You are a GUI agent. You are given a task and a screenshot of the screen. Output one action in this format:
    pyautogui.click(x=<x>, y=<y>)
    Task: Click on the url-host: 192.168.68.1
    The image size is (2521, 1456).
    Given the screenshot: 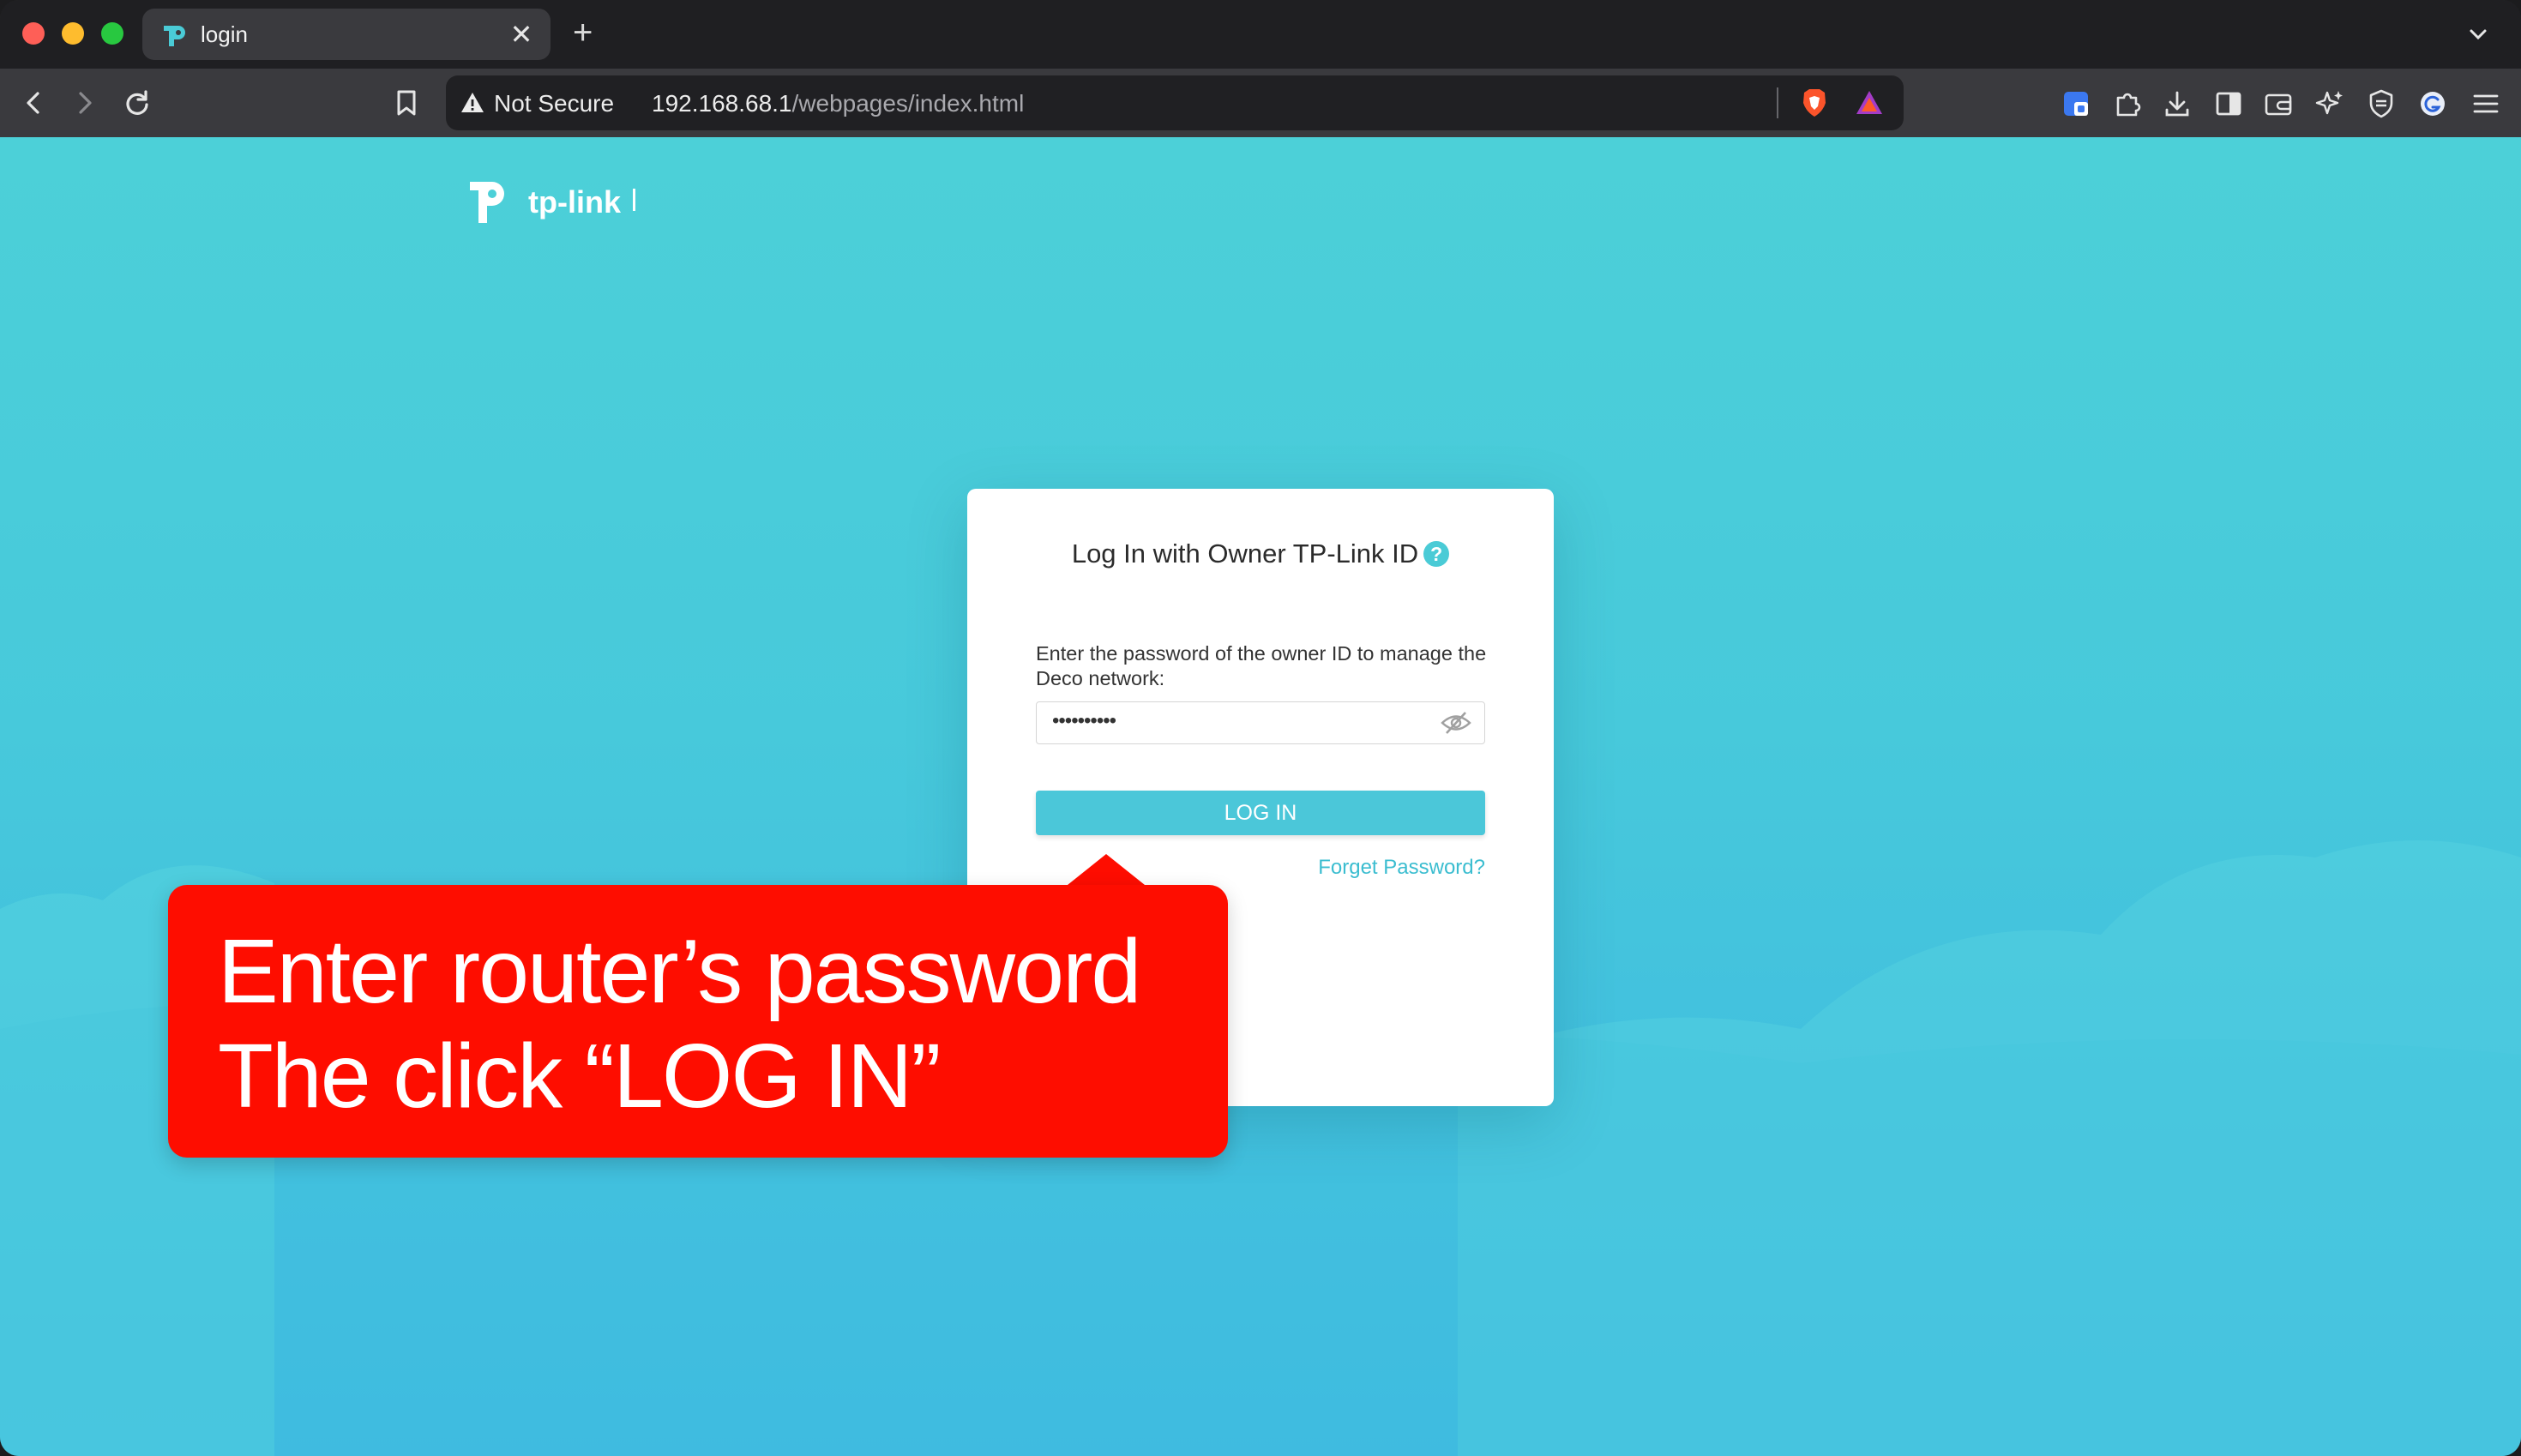 What is the action you would take?
    pyautogui.click(x=722, y=103)
    